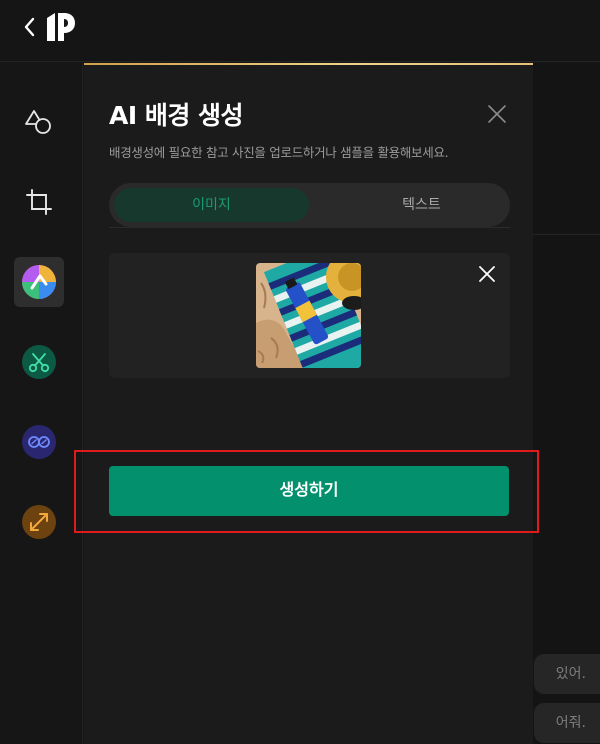 Image resolution: width=600 pixels, height=744 pixels. Describe the element at coordinates (176, 115) in the screenshot. I see `panel-title: AI 배경 생성` at that location.